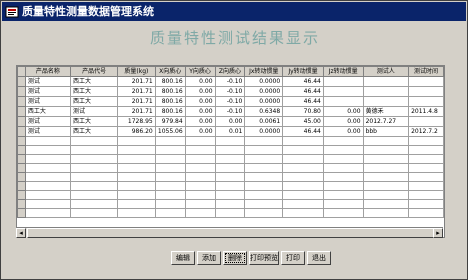 The image size is (468, 280). I want to click on table-cell: 800.16, so click(170, 111).